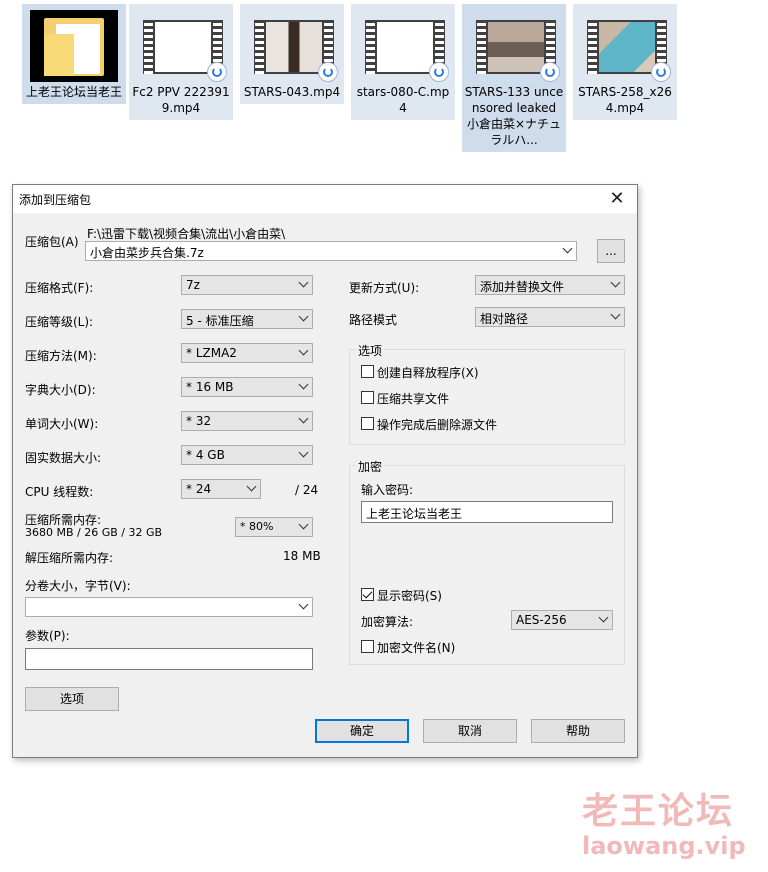 The height and width of the screenshot is (872, 768). Describe the element at coordinates (221, 489) in the screenshot. I see `cpu-select: * 24` at that location.